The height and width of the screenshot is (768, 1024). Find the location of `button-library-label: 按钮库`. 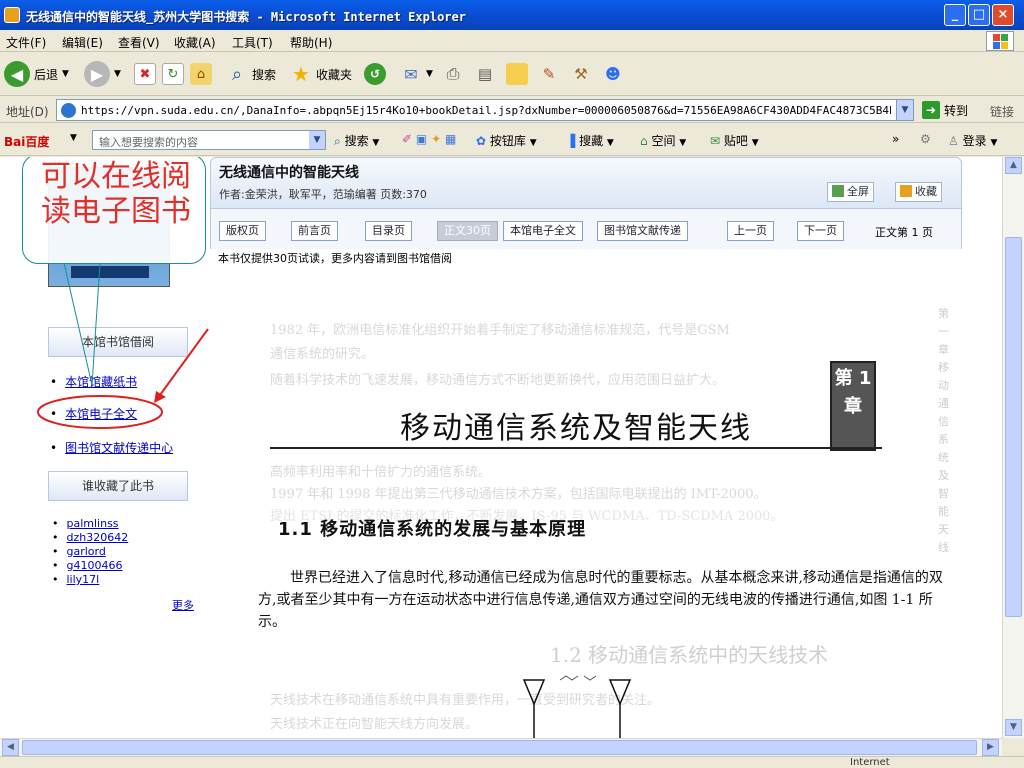

button-library-label: 按钮库 is located at coordinates (507, 141).